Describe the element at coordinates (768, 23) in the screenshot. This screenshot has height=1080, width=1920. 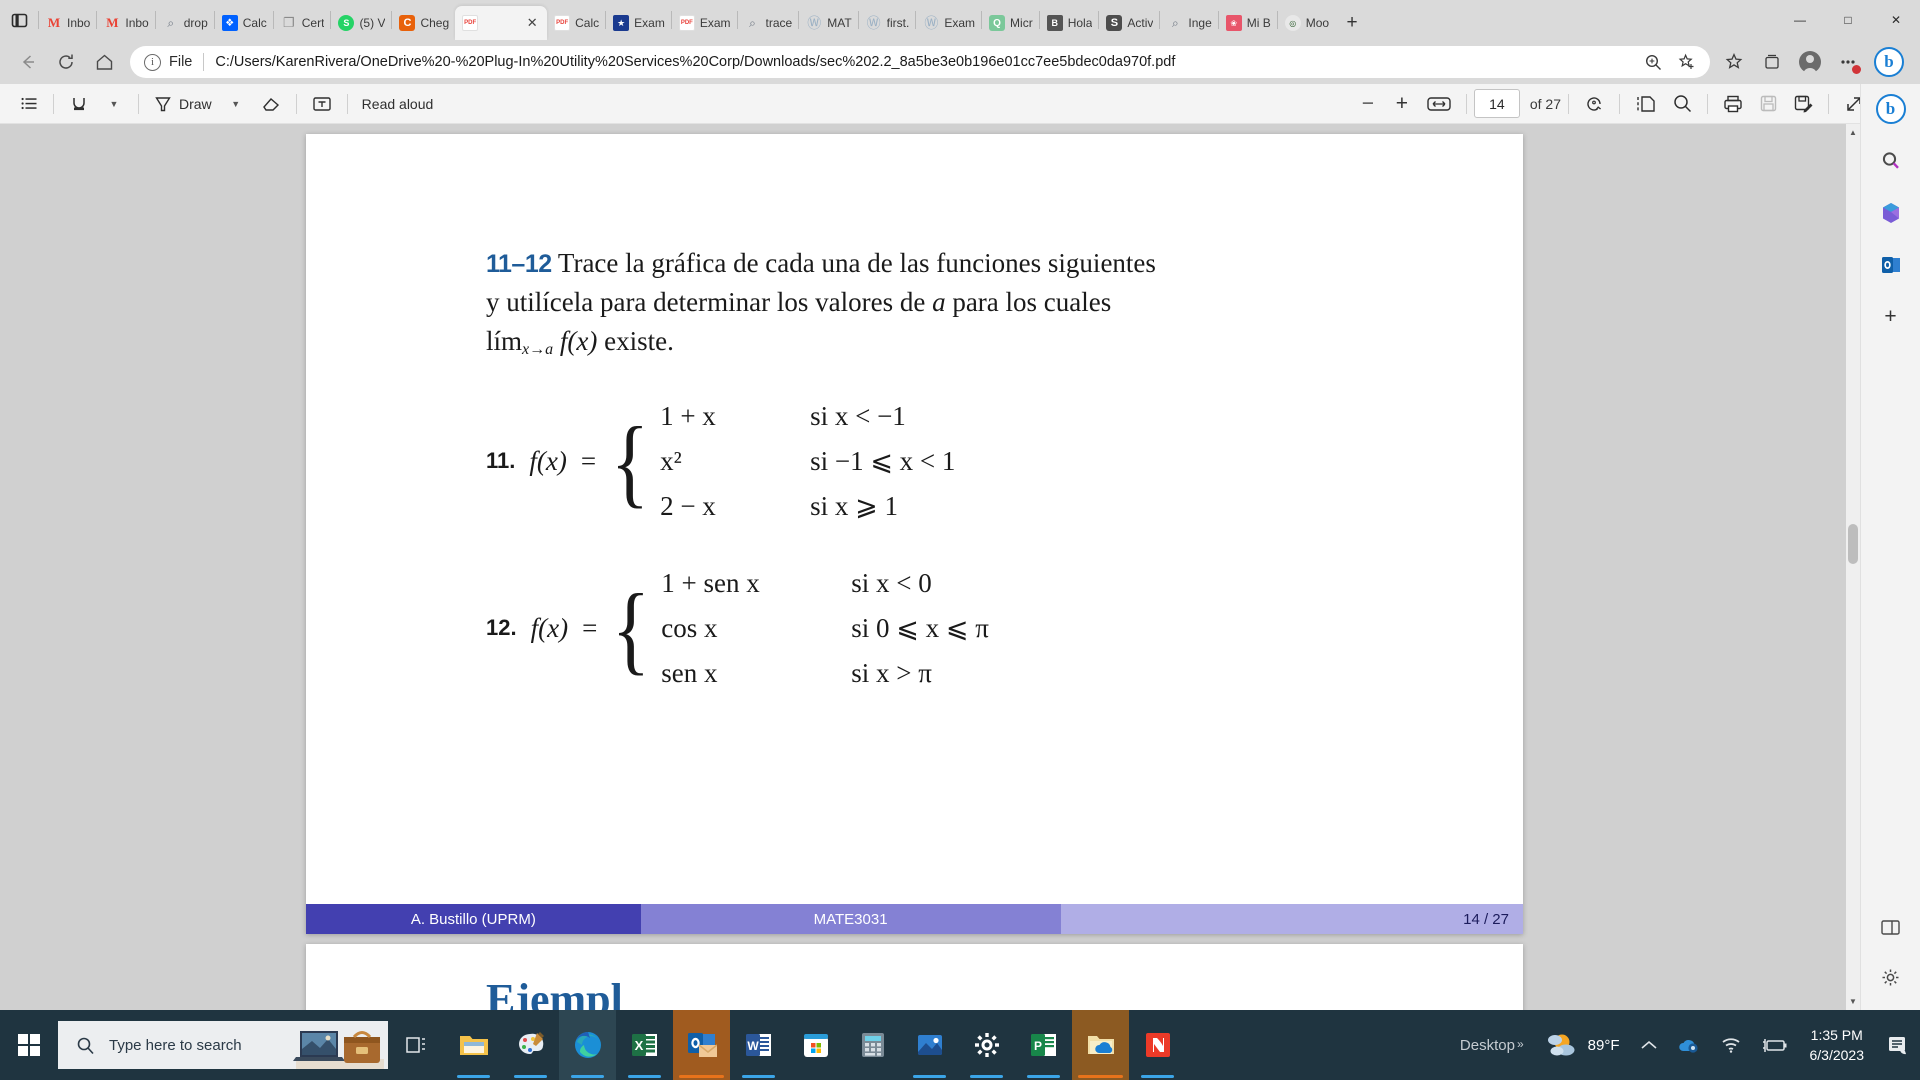
I see `tab: ⌕ trace` at that location.